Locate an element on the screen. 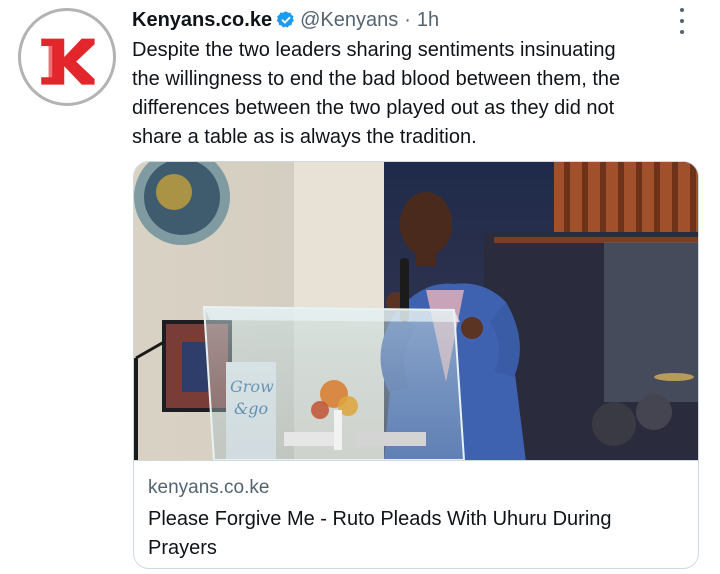 This screenshot has height=574, width=720. tweet-header: Kenyans.co.ke @Kenyans · 1h is located at coordinates (285, 20).